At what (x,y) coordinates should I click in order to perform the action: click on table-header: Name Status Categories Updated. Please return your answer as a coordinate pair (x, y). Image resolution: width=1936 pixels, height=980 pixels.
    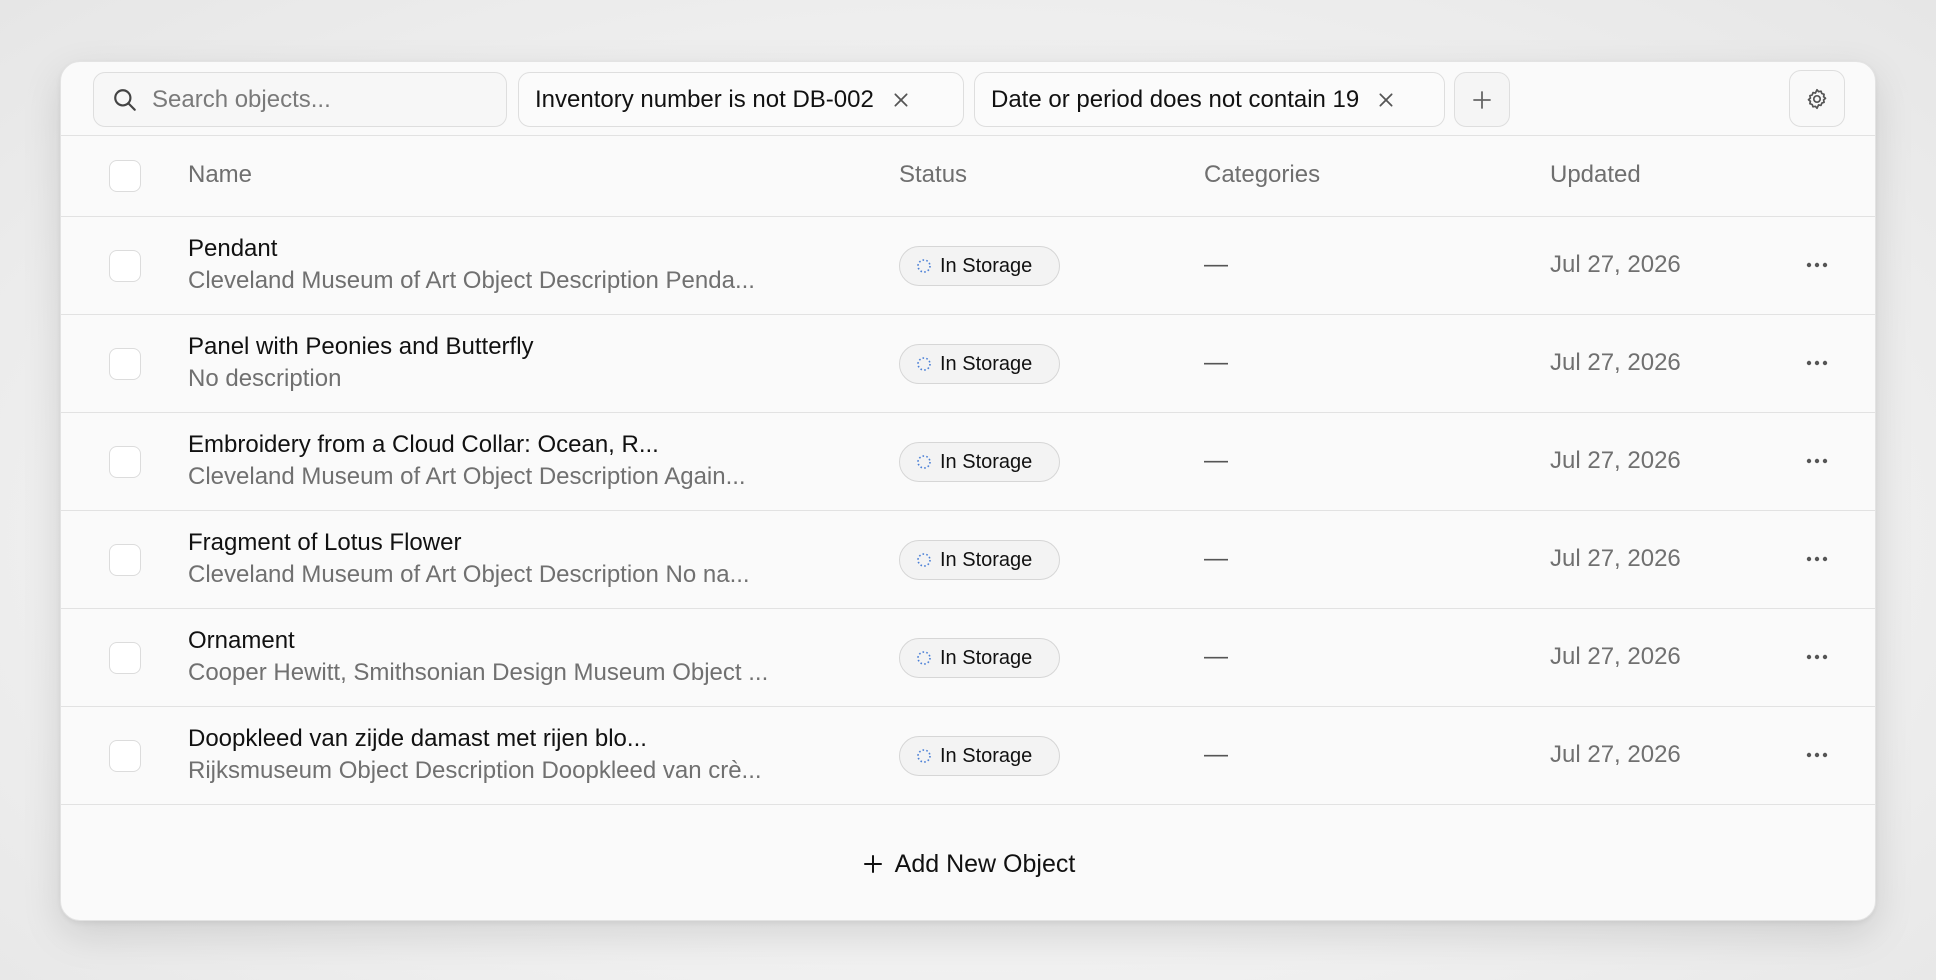
    Looking at the image, I should click on (968, 176).